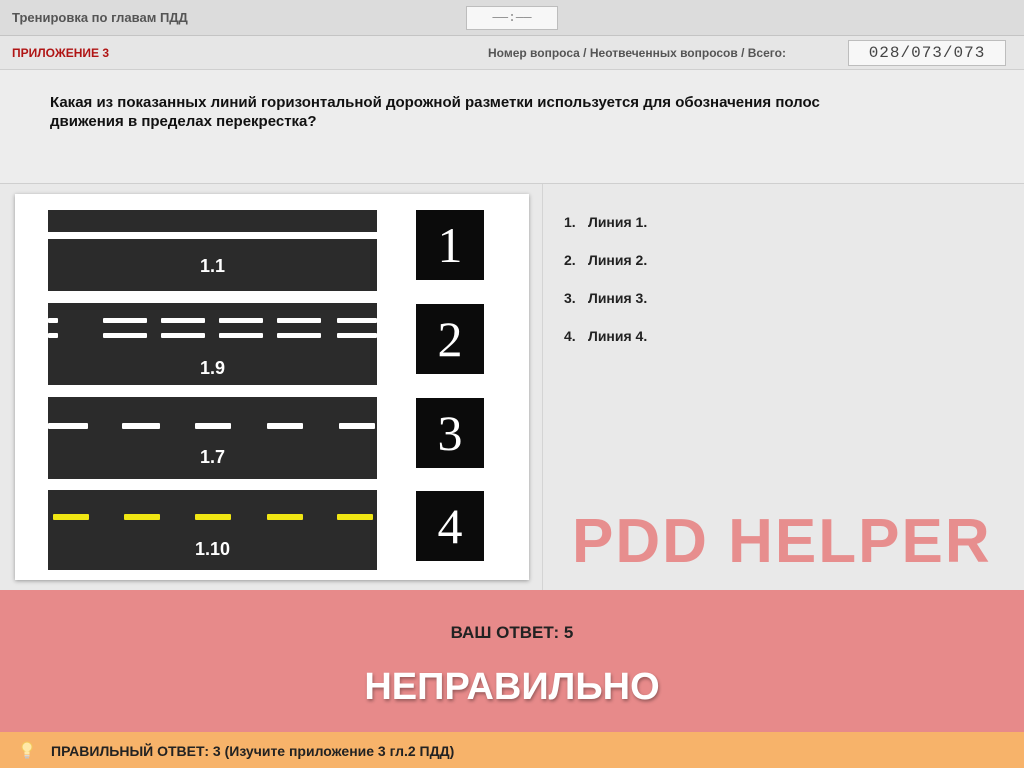 This screenshot has width=1024, height=768. Describe the element at coordinates (241, 335) in the screenshot. I see `dash-2h` at that location.